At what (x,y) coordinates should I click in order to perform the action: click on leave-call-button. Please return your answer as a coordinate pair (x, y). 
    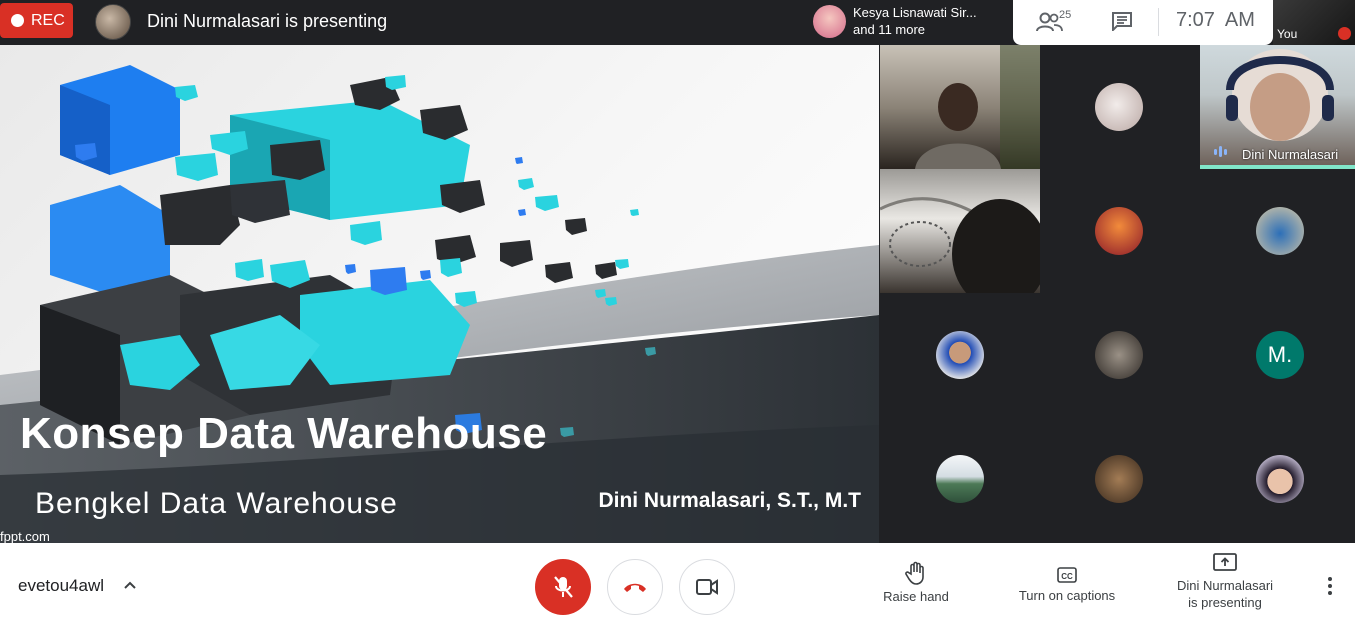
    Looking at the image, I should click on (635, 587).